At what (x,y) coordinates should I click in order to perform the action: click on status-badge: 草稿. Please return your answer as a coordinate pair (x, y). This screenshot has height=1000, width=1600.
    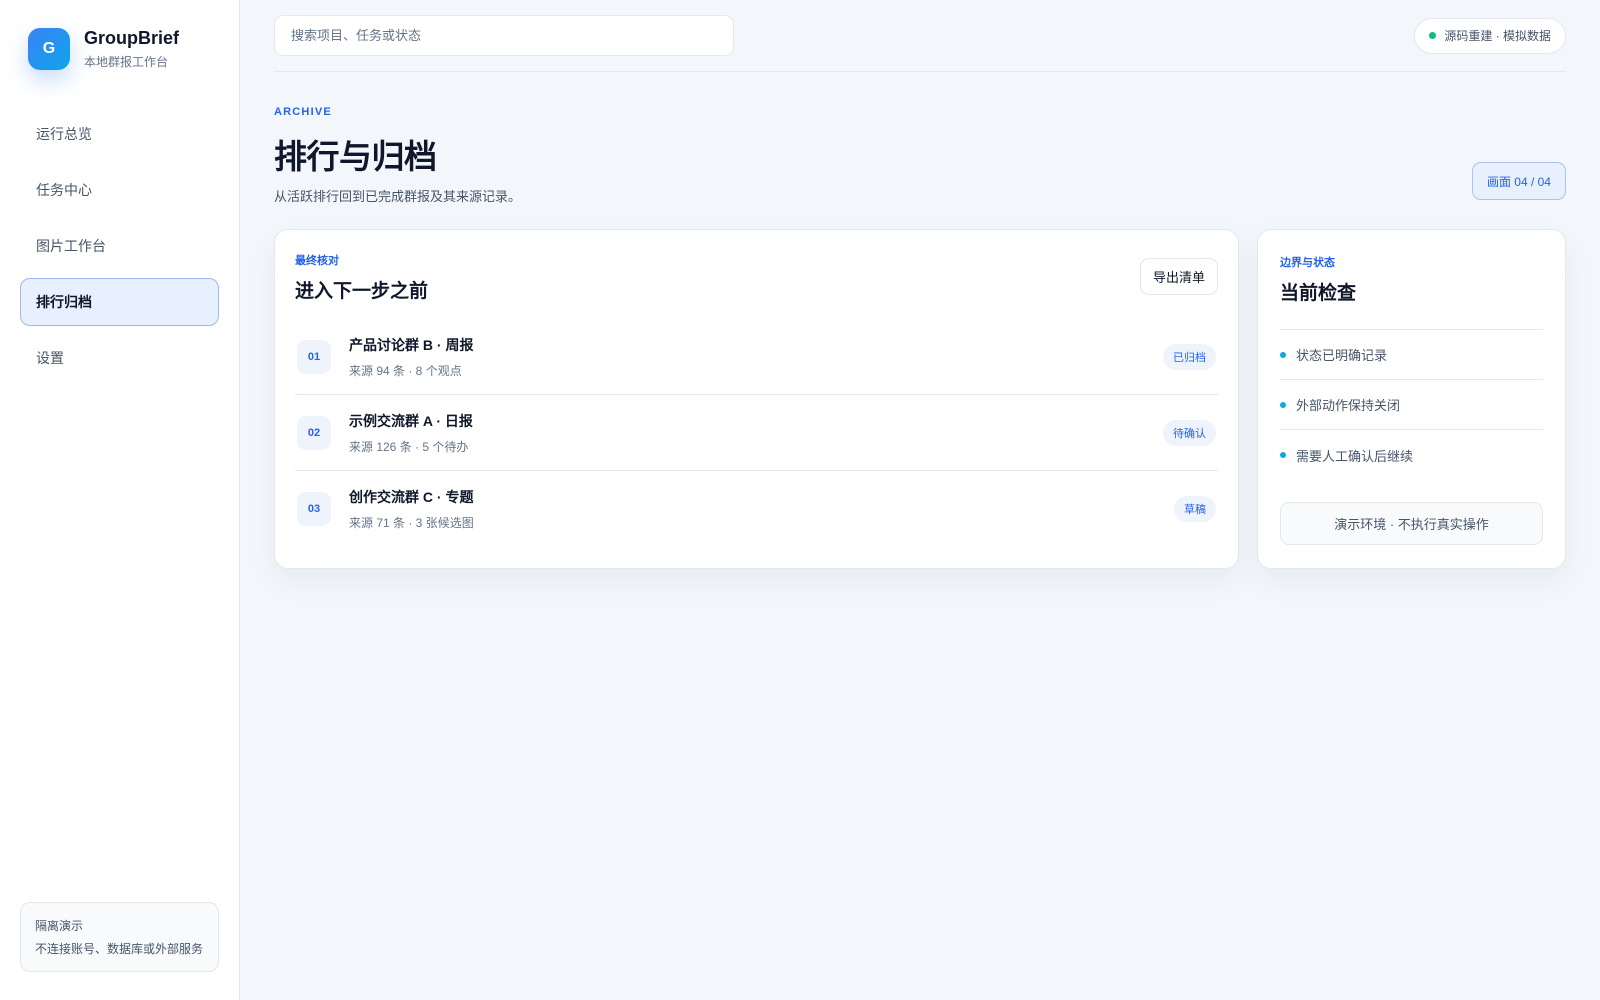
    Looking at the image, I should click on (1195, 509).